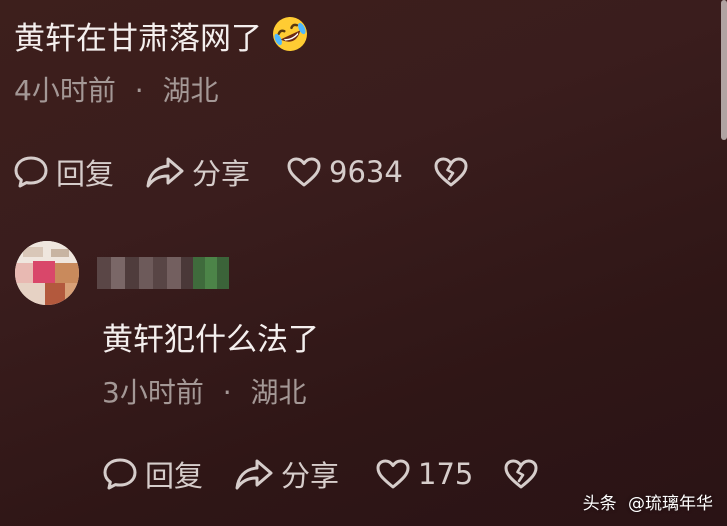 The height and width of the screenshot is (526, 727). What do you see at coordinates (724, 70) in the screenshot?
I see `scrollbar` at bounding box center [724, 70].